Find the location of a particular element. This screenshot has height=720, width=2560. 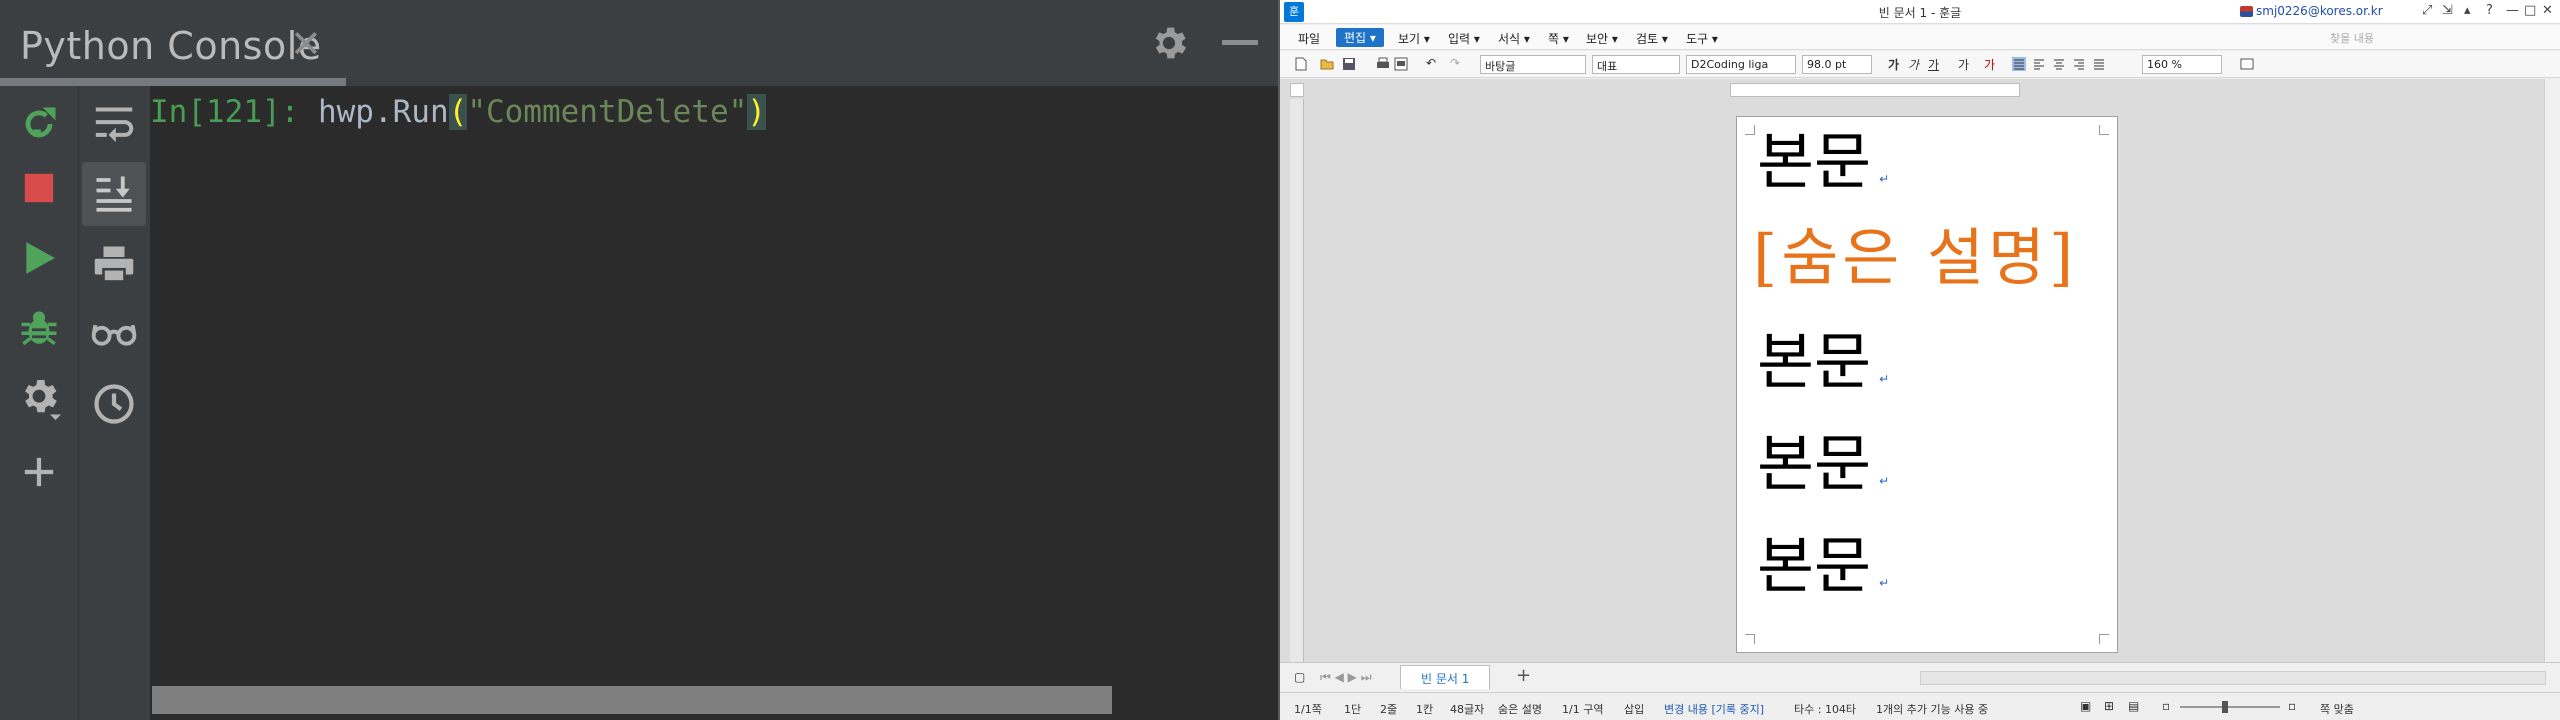

align-right-icon is located at coordinates (2079, 64).